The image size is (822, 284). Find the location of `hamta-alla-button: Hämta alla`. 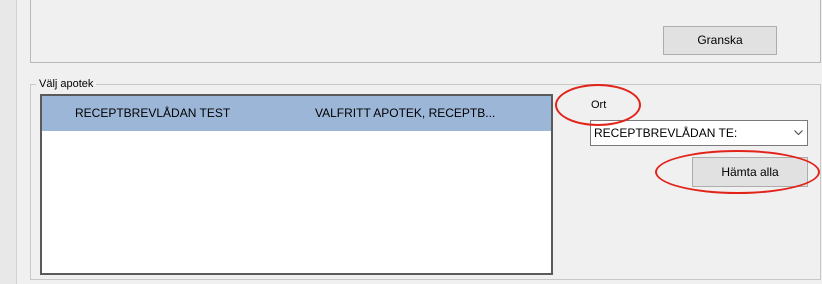

hamta-alla-button: Hämta alla is located at coordinates (750, 172).